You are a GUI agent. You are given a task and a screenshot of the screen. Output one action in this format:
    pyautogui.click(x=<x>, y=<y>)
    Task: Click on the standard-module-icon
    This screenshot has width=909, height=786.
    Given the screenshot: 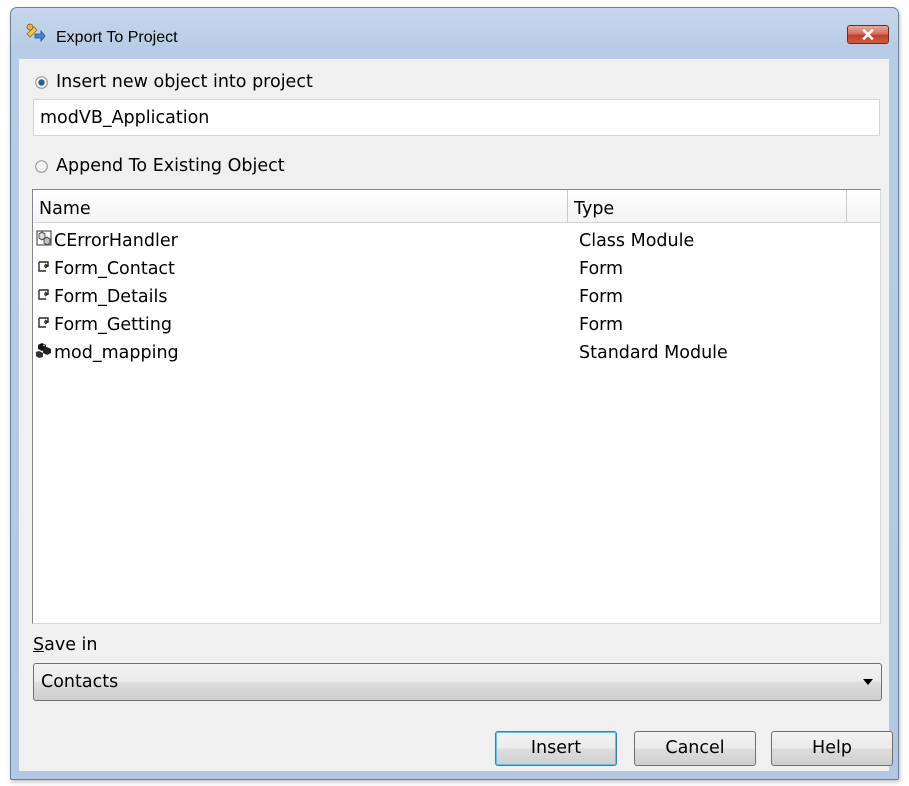 What is the action you would take?
    pyautogui.click(x=43, y=350)
    